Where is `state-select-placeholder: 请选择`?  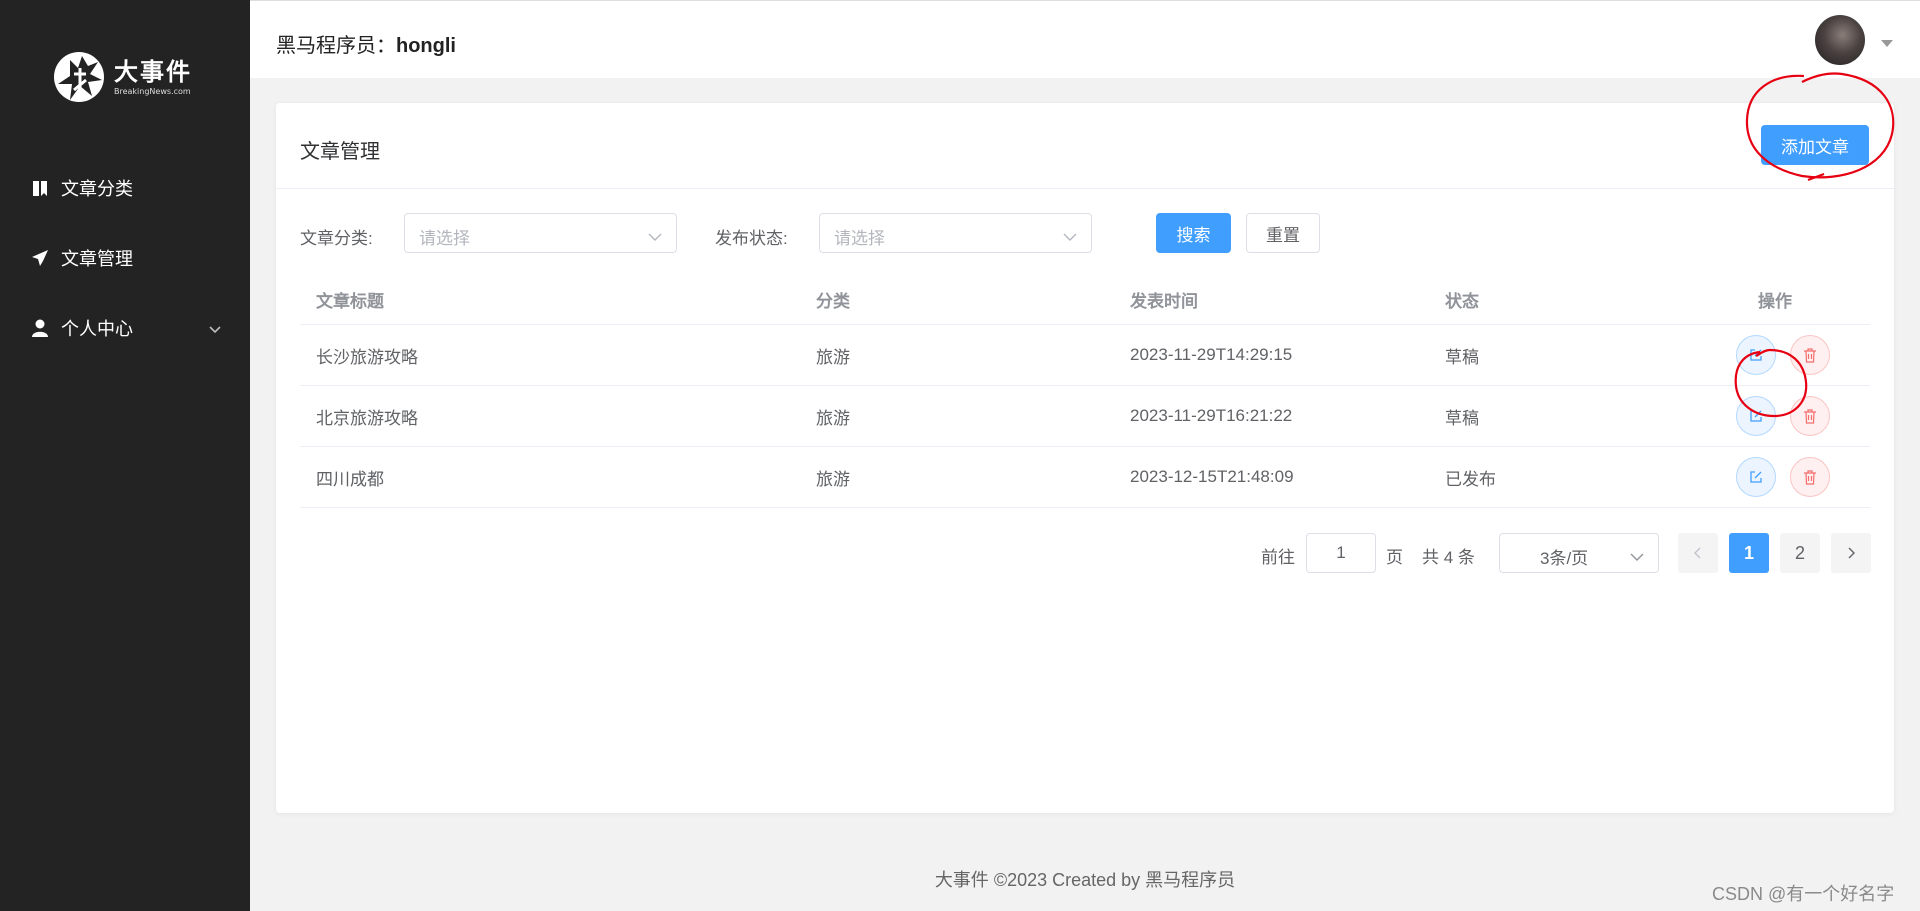
state-select-placeholder: 请选择 is located at coordinates (859, 238).